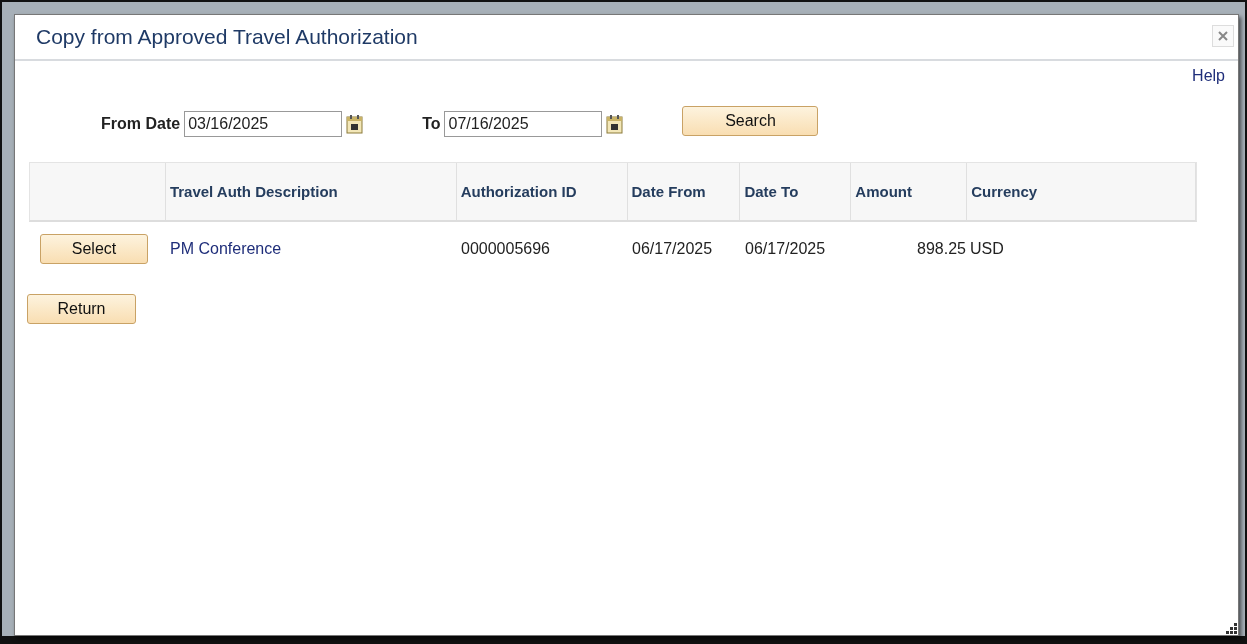 This screenshot has height=644, width=1247. I want to click on close-button, so click(1223, 36).